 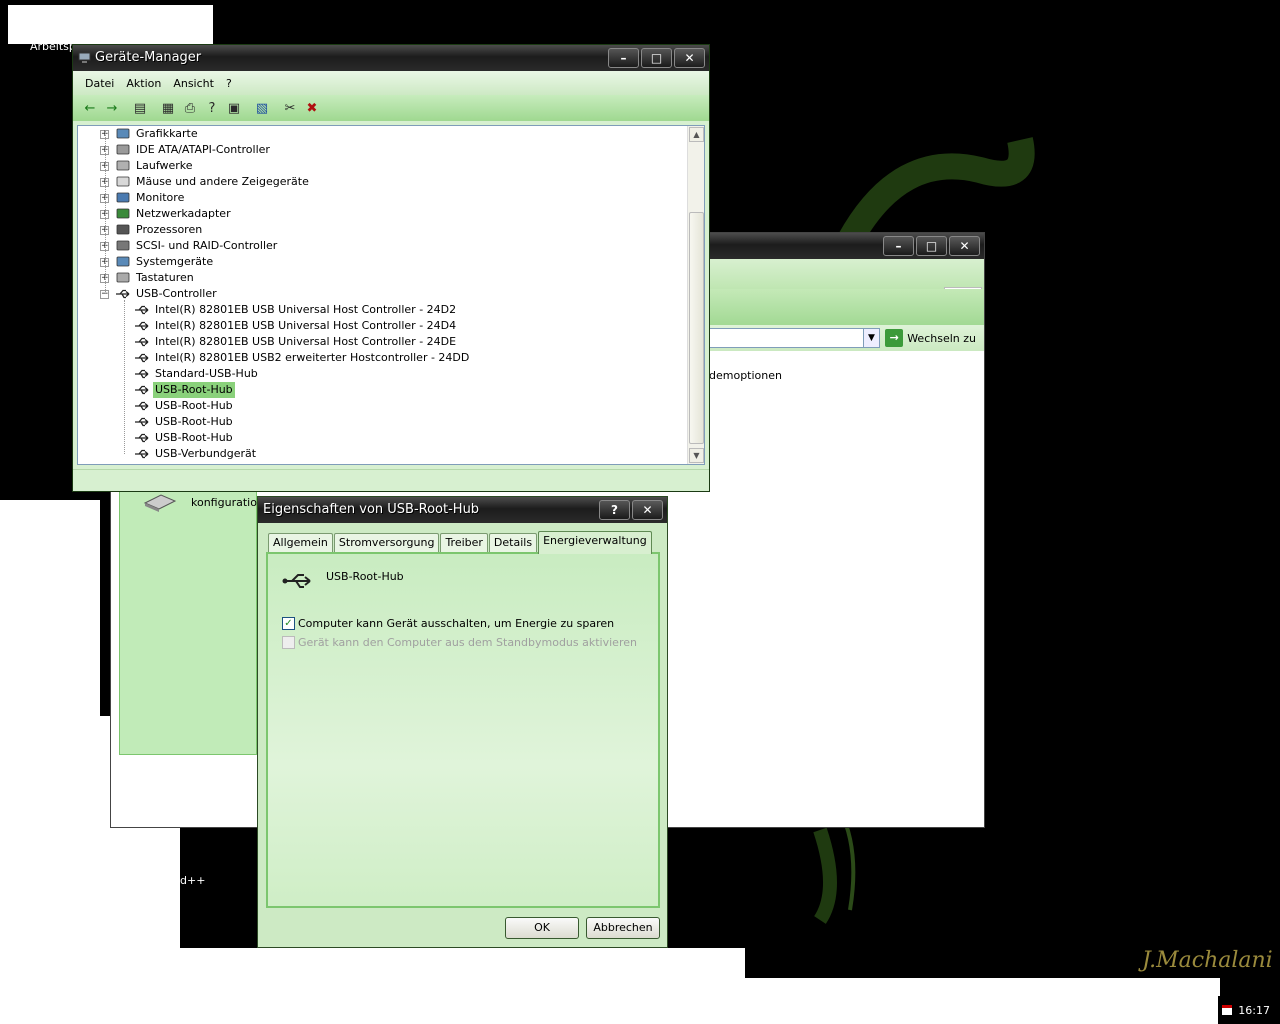 What do you see at coordinates (159, 294) in the screenshot?
I see `tree-item: − USB-Controller` at bounding box center [159, 294].